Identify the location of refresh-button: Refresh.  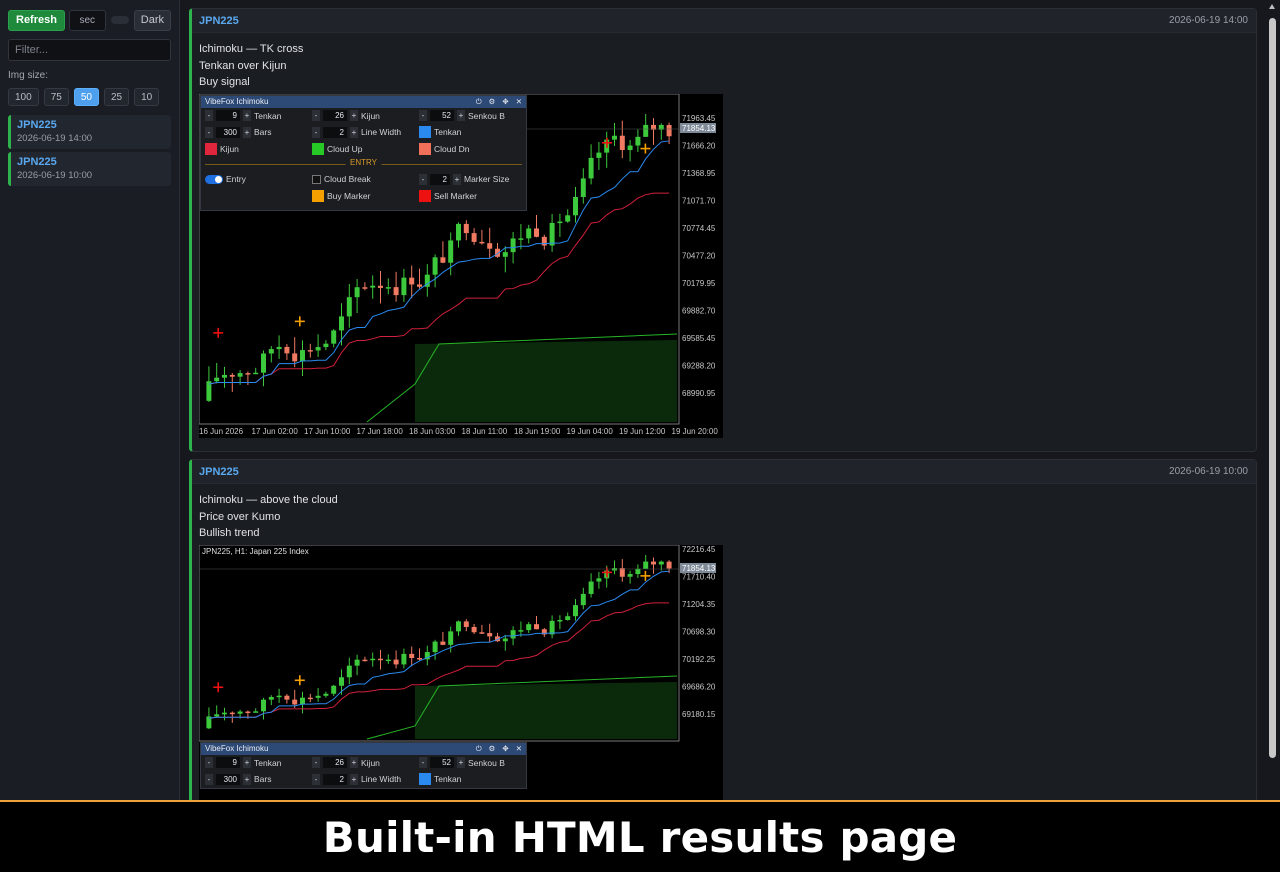
(36, 20).